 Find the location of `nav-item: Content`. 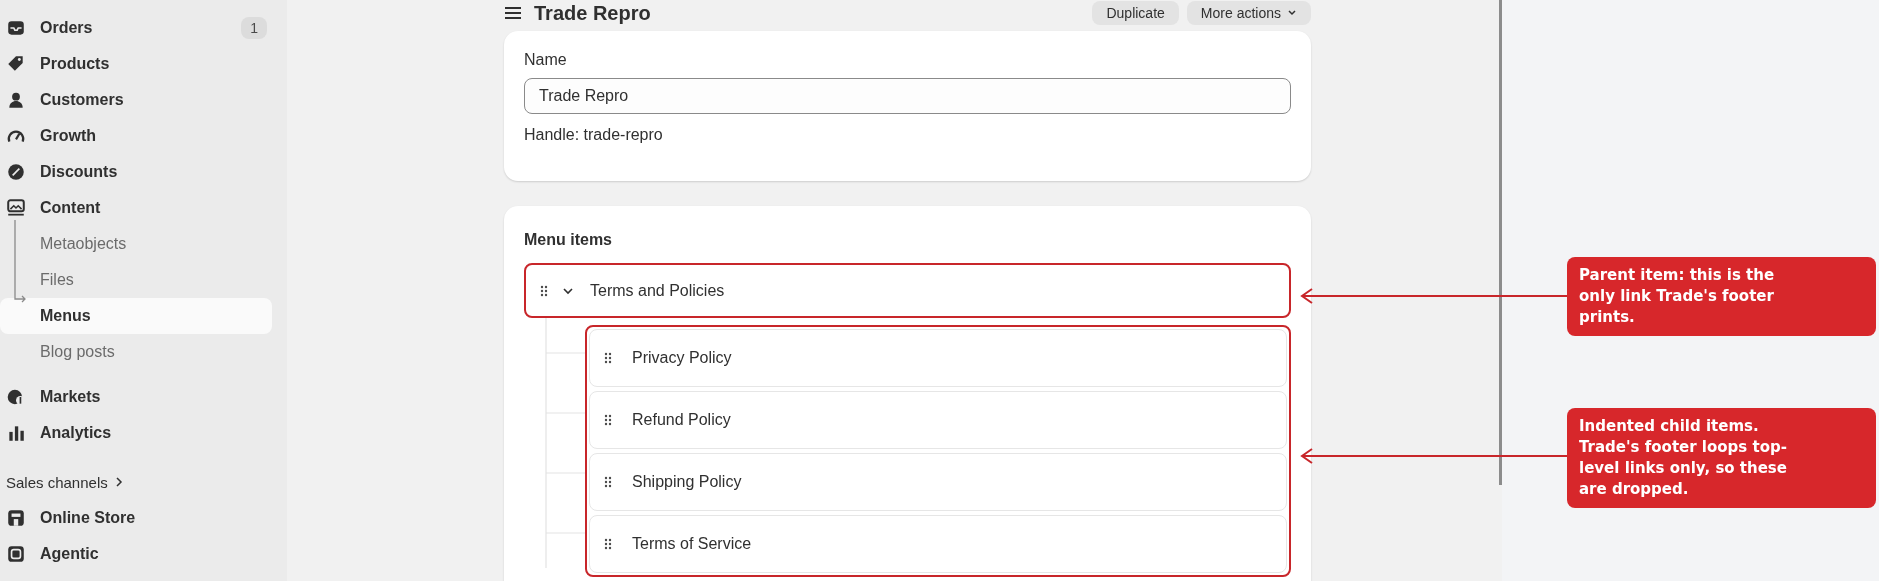

nav-item: Content is located at coordinates (143, 208).